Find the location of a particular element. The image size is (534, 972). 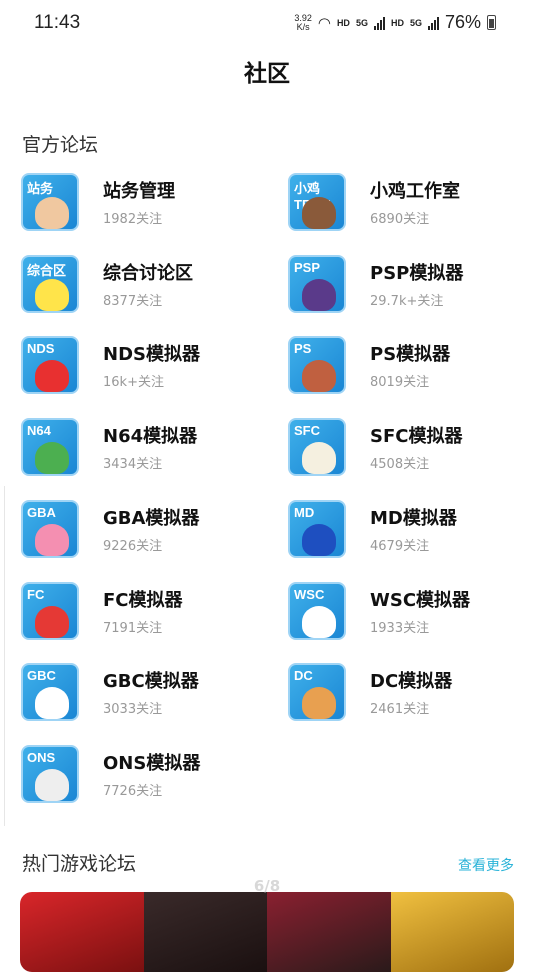

page-title: 社区 is located at coordinates (267, 74).